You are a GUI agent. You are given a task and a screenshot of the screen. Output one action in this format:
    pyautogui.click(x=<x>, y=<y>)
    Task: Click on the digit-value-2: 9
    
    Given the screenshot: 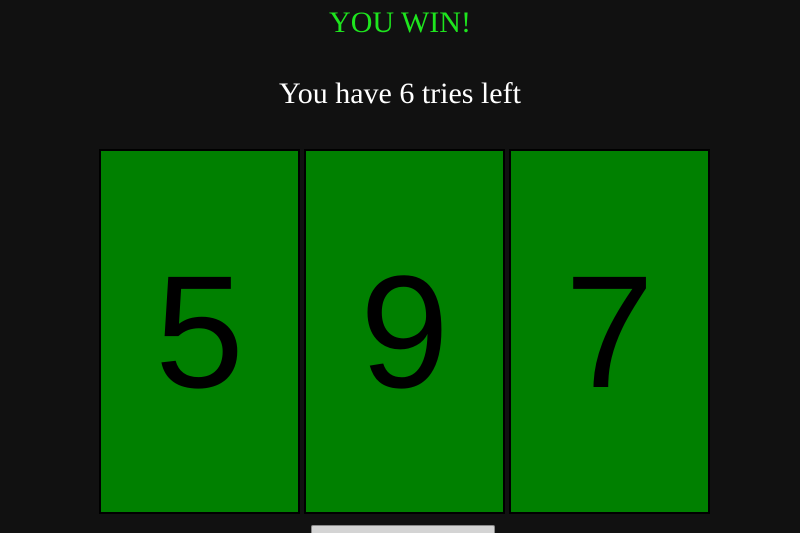 What is the action you would take?
    pyautogui.click(x=404, y=331)
    